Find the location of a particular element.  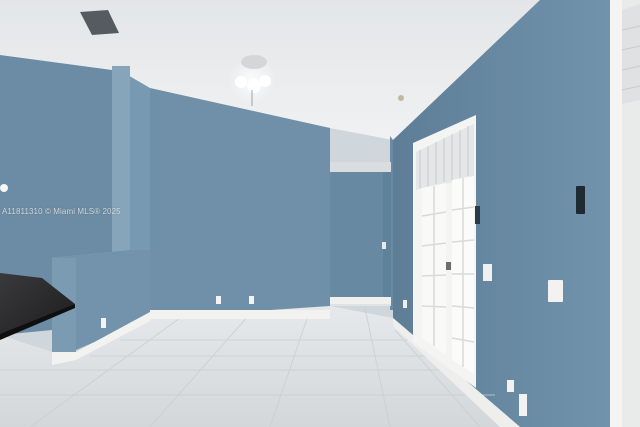

watermark: A11811310 © Miami MLS® 2025 is located at coordinates (61, 211).